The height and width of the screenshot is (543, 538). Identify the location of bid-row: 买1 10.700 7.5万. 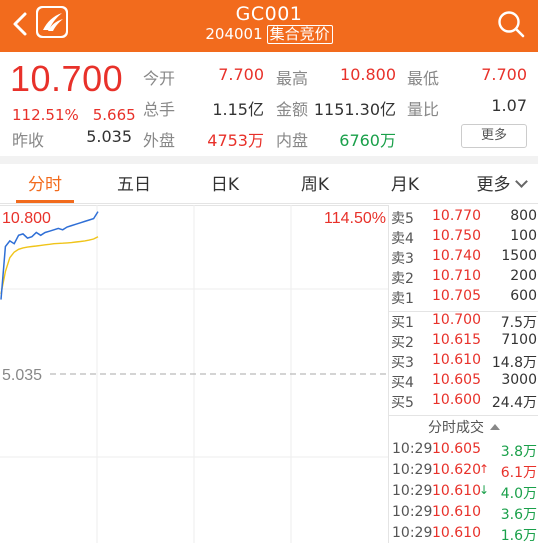
(463, 322).